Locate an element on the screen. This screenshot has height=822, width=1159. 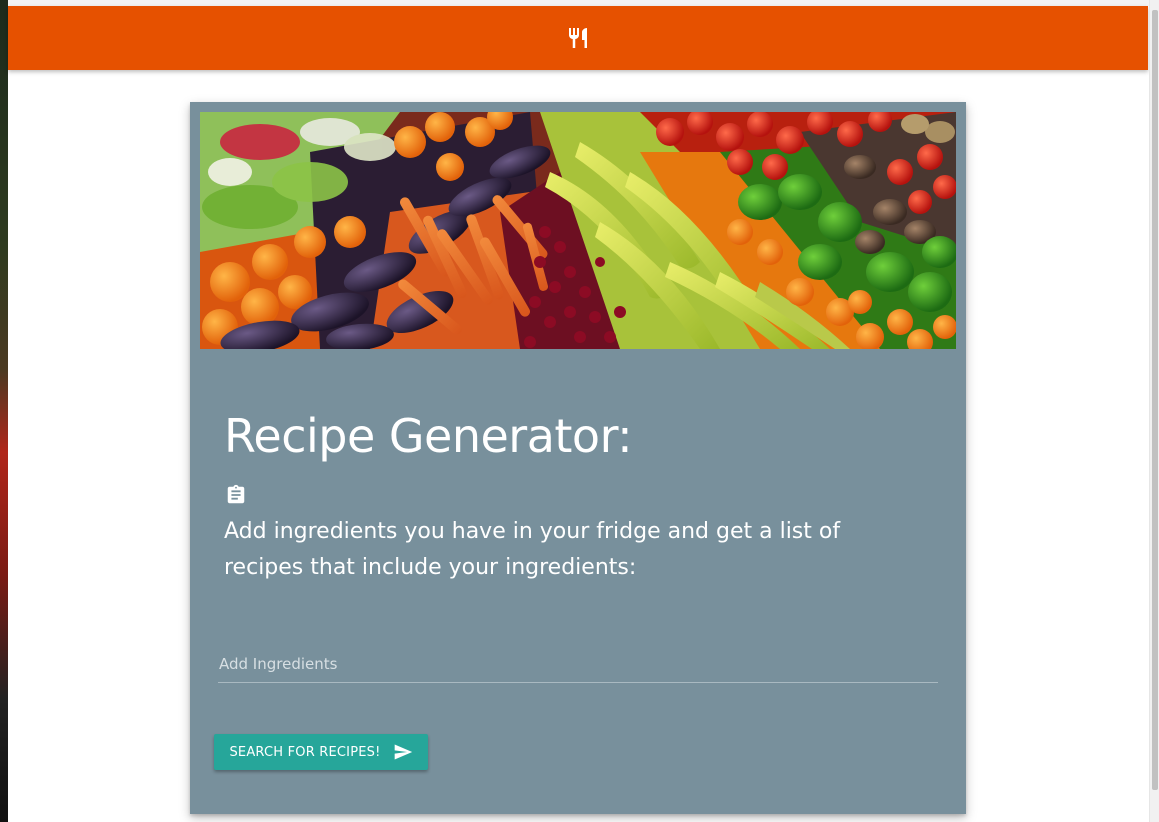
scrollbar-thumb is located at coordinates (1155, 400).